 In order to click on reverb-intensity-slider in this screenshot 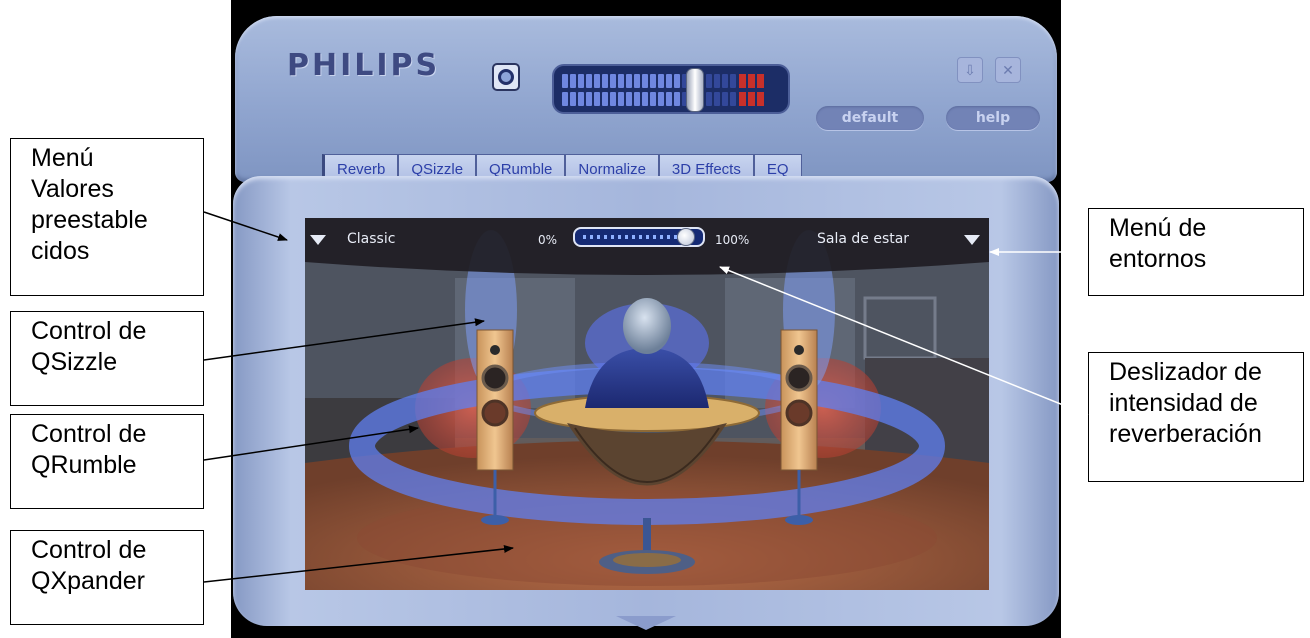, I will do `click(639, 237)`.